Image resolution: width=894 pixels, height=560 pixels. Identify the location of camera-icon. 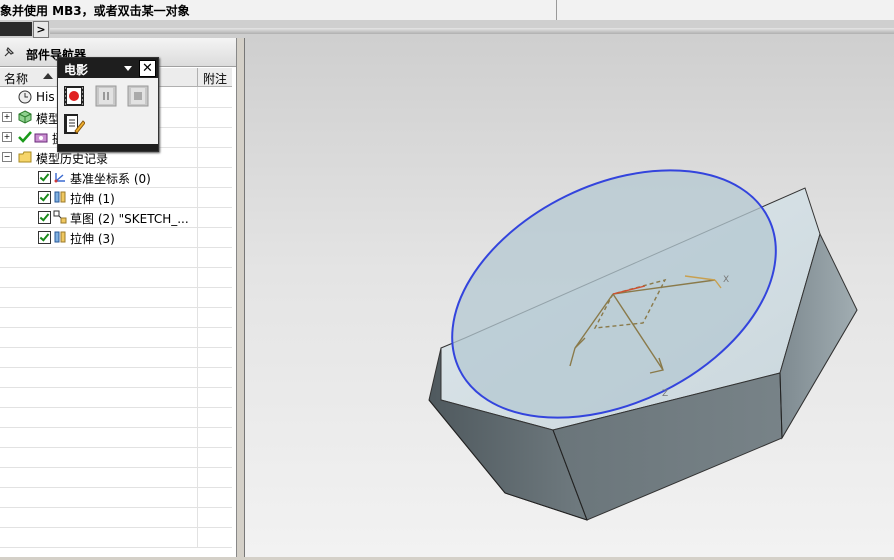
(41, 137).